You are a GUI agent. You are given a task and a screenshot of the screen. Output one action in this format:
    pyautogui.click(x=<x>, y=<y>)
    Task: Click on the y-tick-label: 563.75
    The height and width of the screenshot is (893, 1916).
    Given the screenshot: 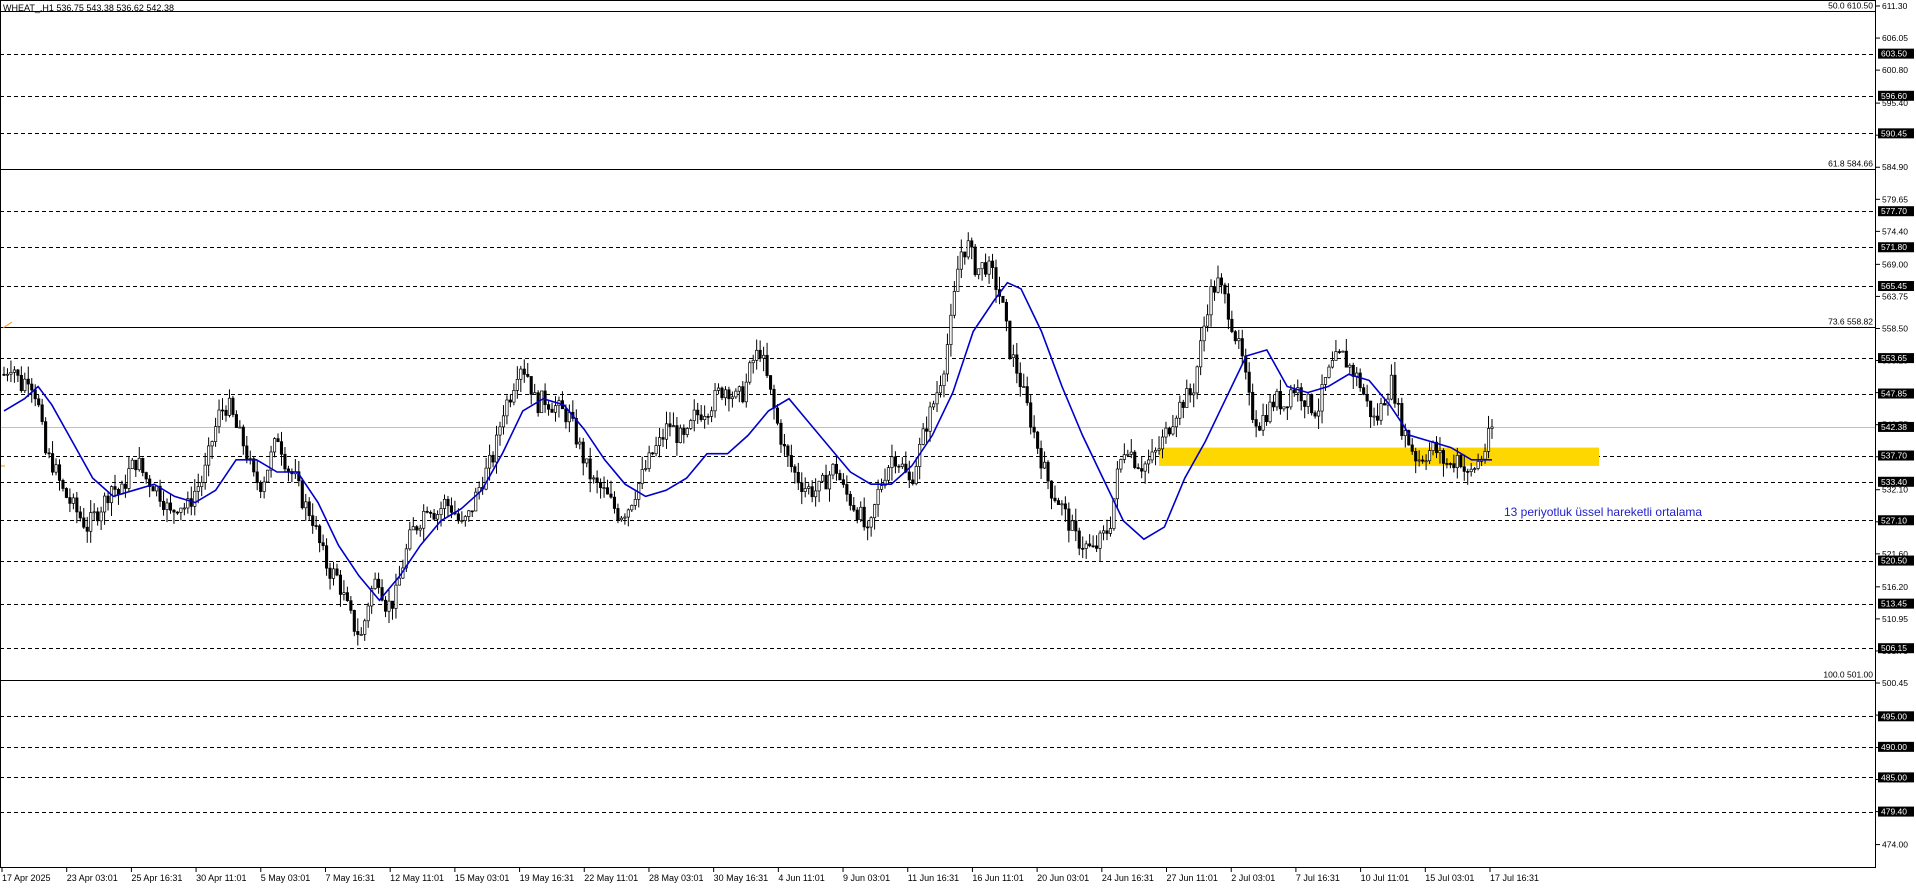 What is the action you would take?
    pyautogui.click(x=1895, y=296)
    